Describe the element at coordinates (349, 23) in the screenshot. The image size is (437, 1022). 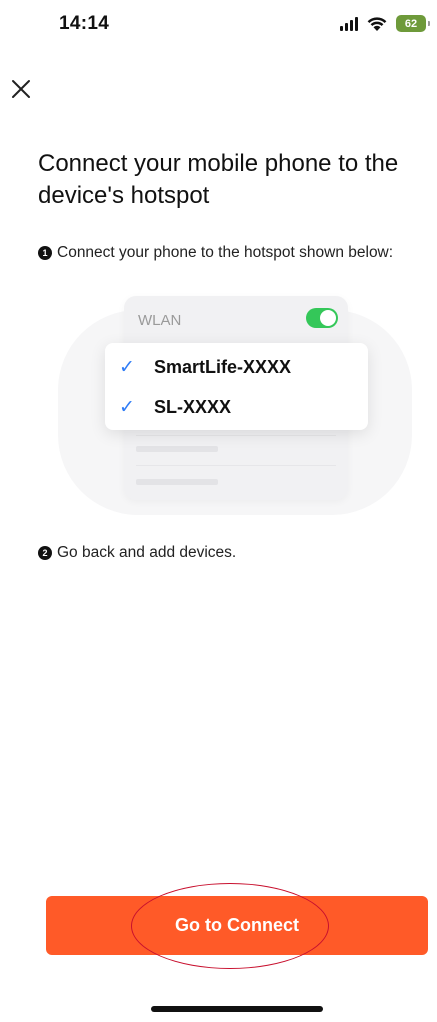
I see `signal-icon` at that location.